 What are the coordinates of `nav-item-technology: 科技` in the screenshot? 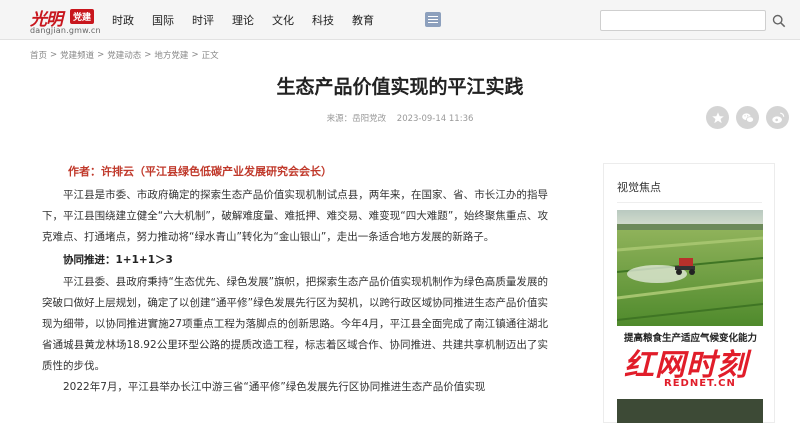 It's located at (323, 20).